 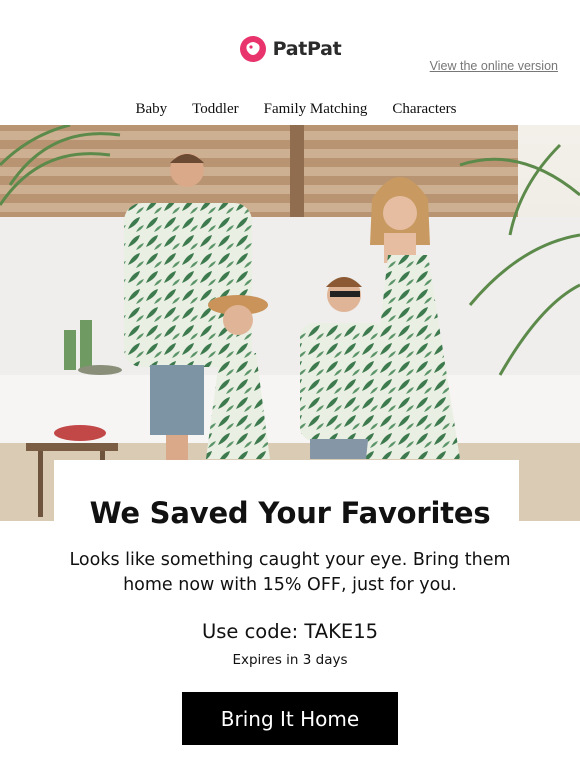 What do you see at coordinates (424, 109) in the screenshot?
I see `nav-item-characters: Characters` at bounding box center [424, 109].